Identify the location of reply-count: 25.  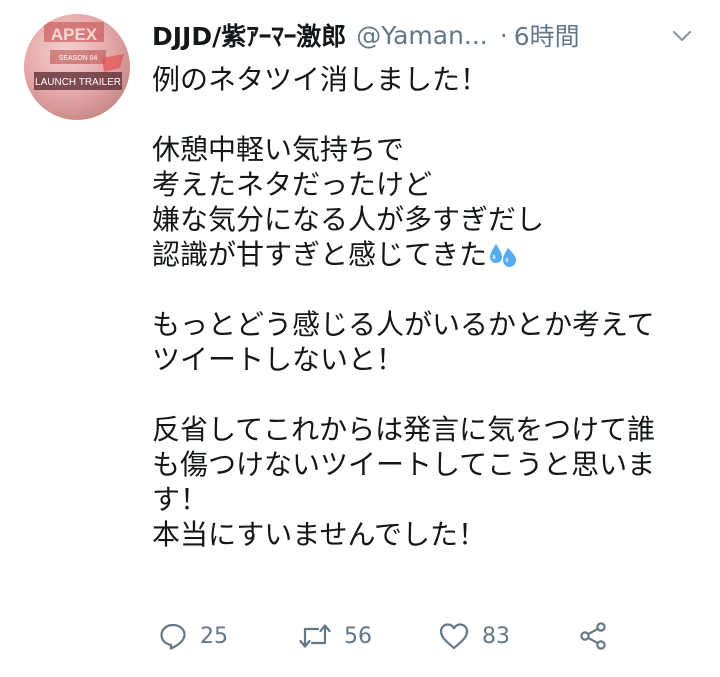
(214, 636).